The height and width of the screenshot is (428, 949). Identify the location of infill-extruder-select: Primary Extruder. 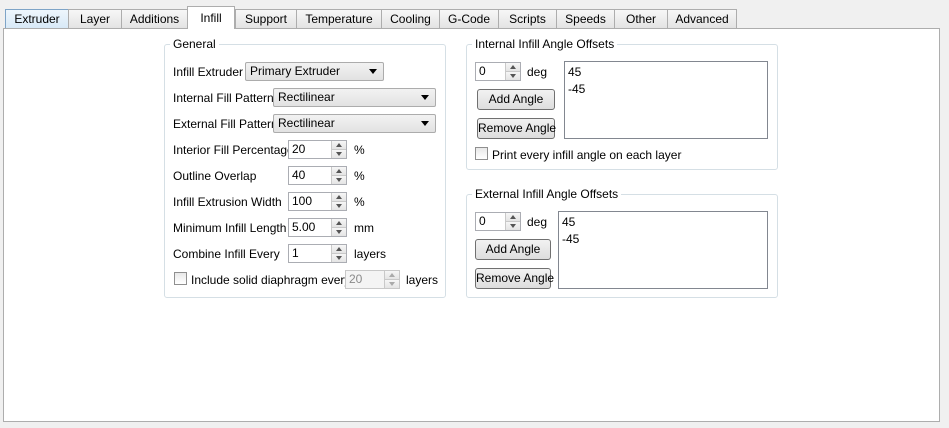
(314, 71).